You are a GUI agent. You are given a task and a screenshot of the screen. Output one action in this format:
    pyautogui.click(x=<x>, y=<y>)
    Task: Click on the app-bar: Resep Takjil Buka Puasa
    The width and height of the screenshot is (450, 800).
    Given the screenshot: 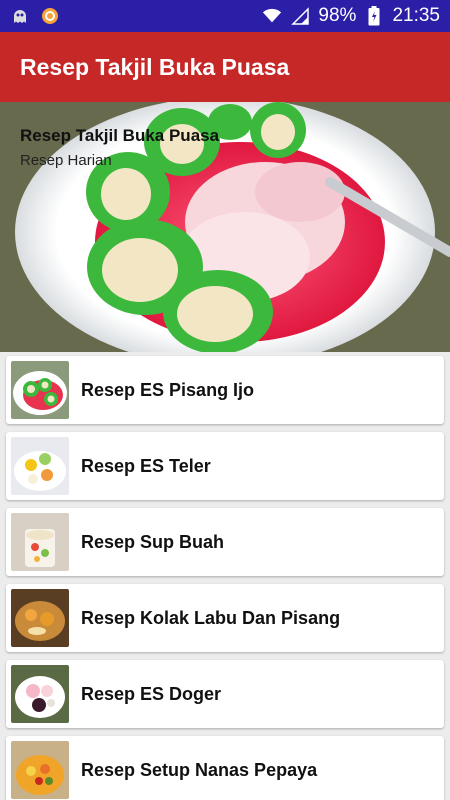 What is the action you would take?
    pyautogui.click(x=225, y=67)
    